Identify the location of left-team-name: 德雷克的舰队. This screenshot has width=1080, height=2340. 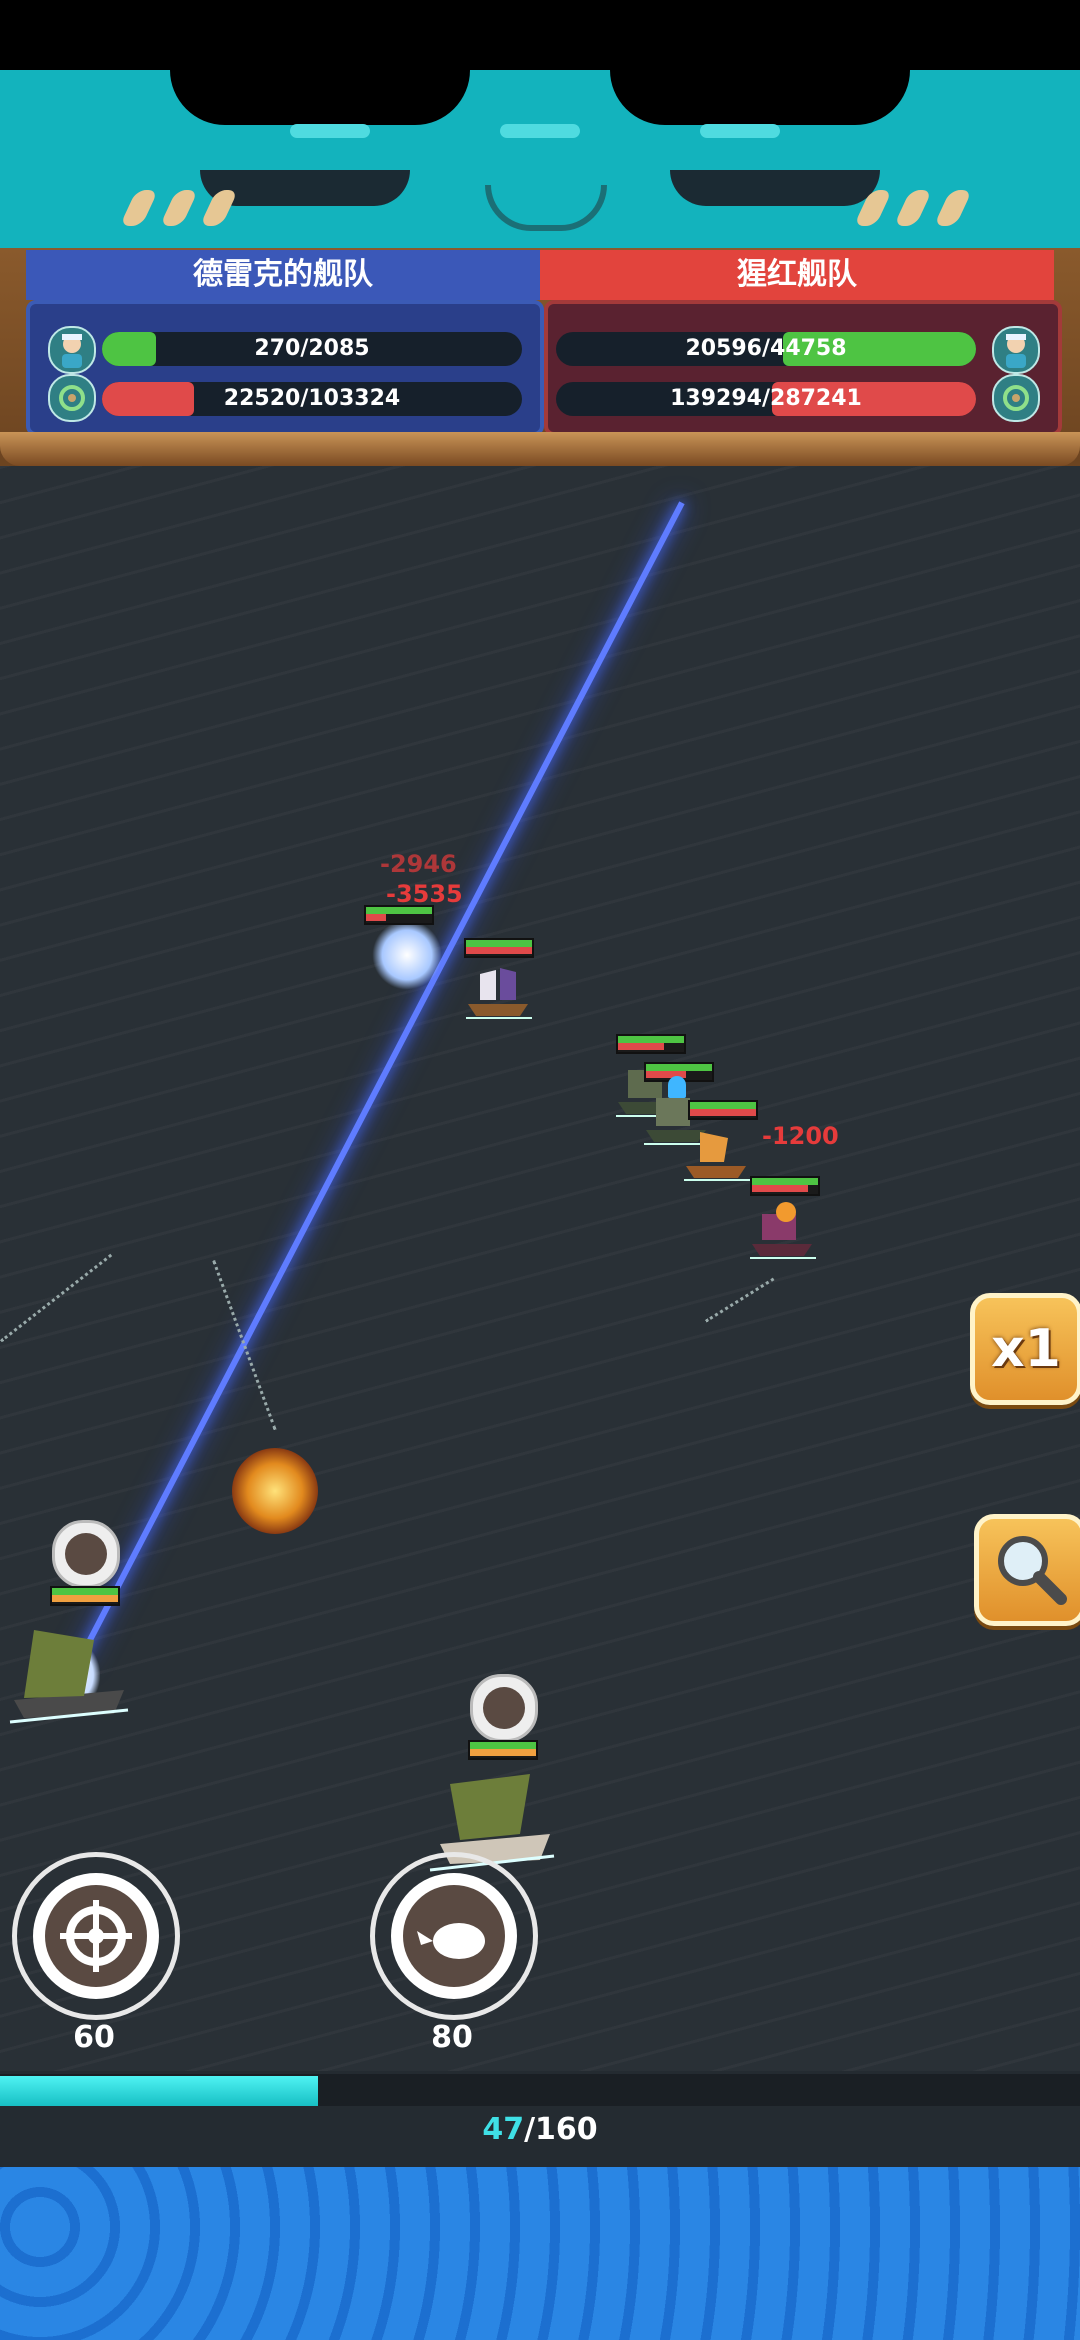
(283, 275).